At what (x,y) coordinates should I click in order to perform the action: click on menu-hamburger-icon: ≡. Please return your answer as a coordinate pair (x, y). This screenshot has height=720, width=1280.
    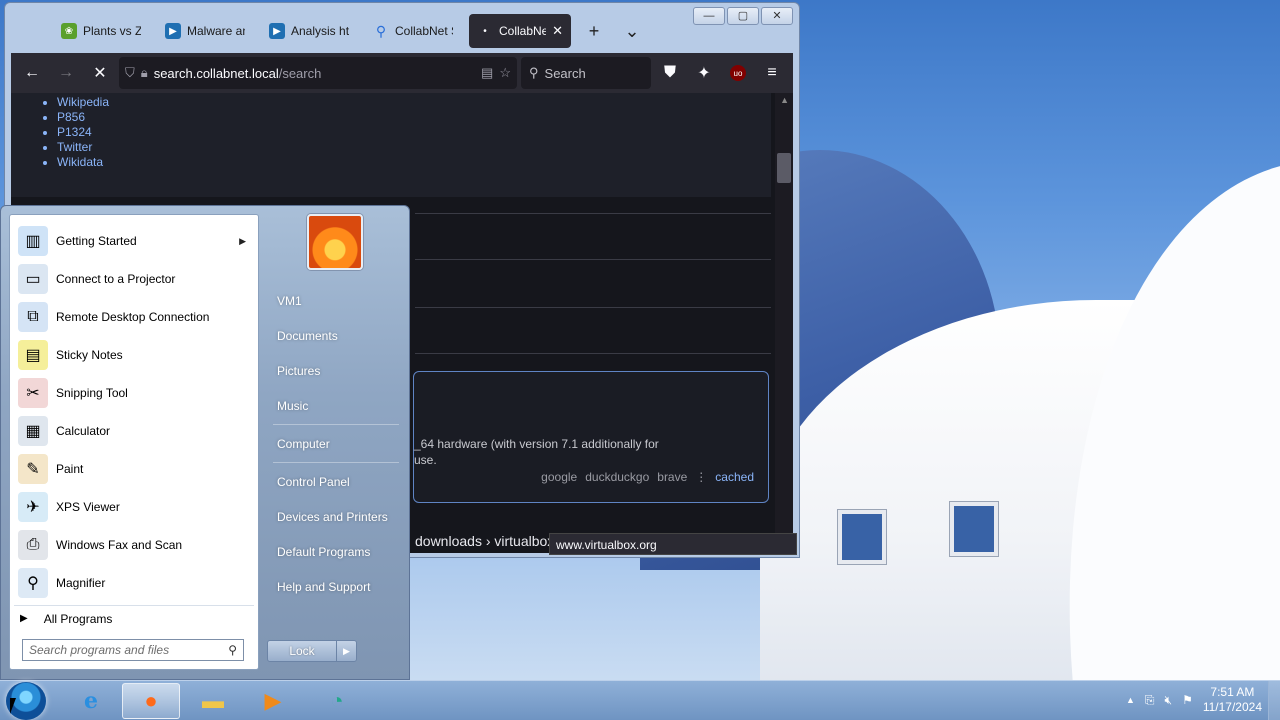
    Looking at the image, I should click on (772, 73).